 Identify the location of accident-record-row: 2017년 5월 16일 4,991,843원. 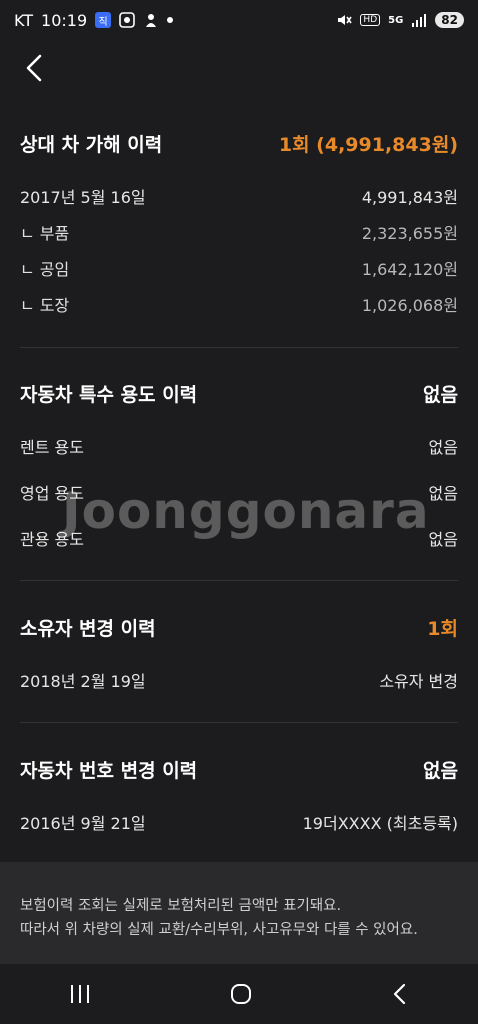
(239, 196).